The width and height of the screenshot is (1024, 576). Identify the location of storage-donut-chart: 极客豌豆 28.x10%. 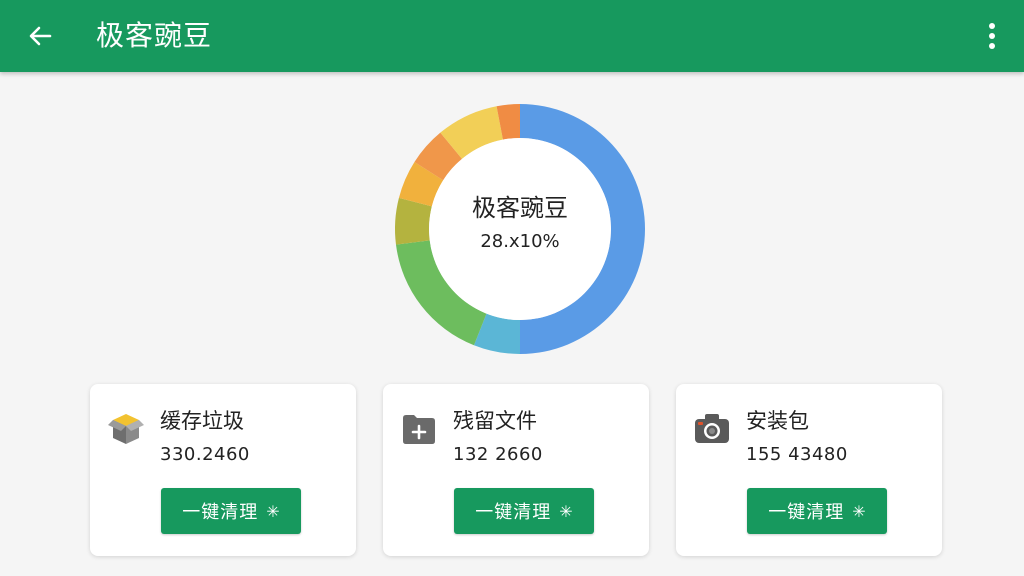
(520, 229).